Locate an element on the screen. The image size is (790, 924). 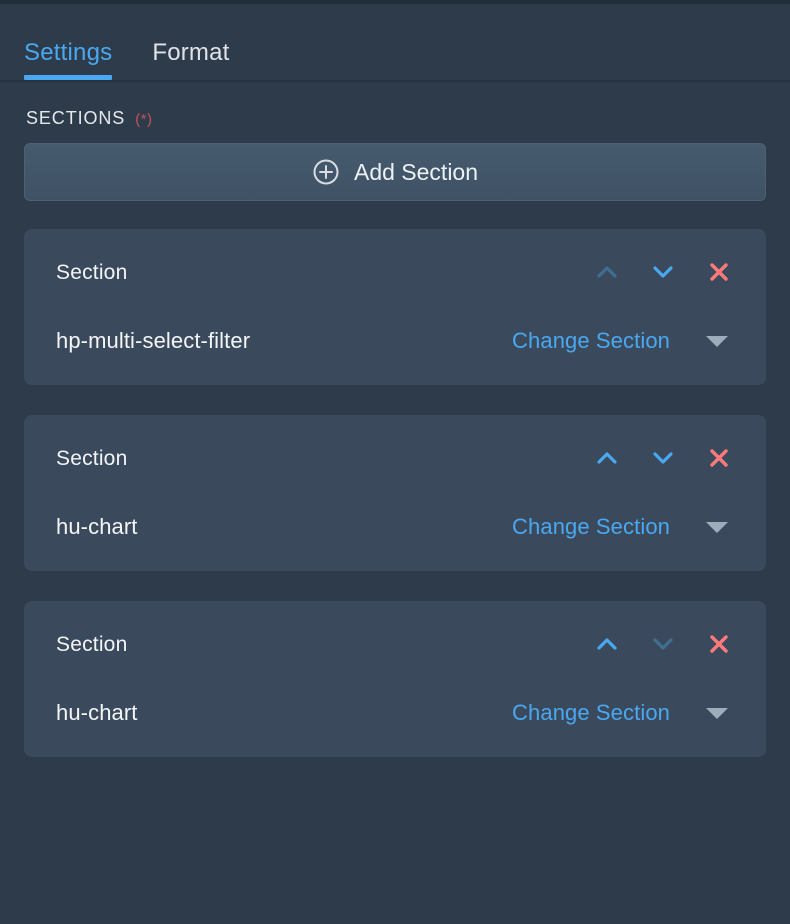
sections-header: SECTIONS (*) is located at coordinates (395, 125).